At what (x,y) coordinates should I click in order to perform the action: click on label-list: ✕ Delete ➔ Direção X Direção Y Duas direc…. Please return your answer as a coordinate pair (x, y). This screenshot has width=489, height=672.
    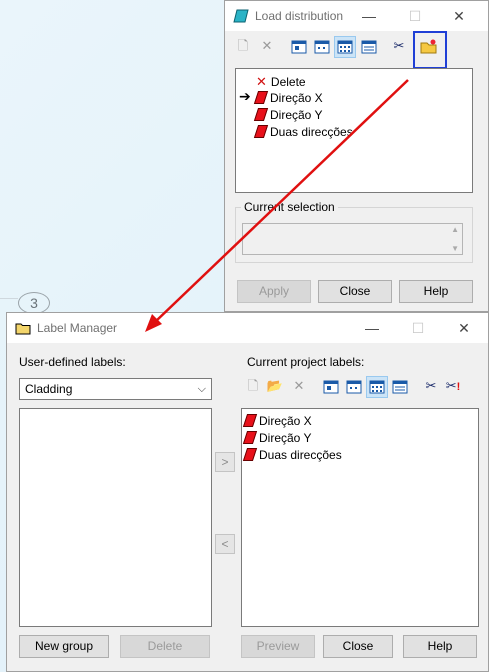
    Looking at the image, I should click on (354, 130).